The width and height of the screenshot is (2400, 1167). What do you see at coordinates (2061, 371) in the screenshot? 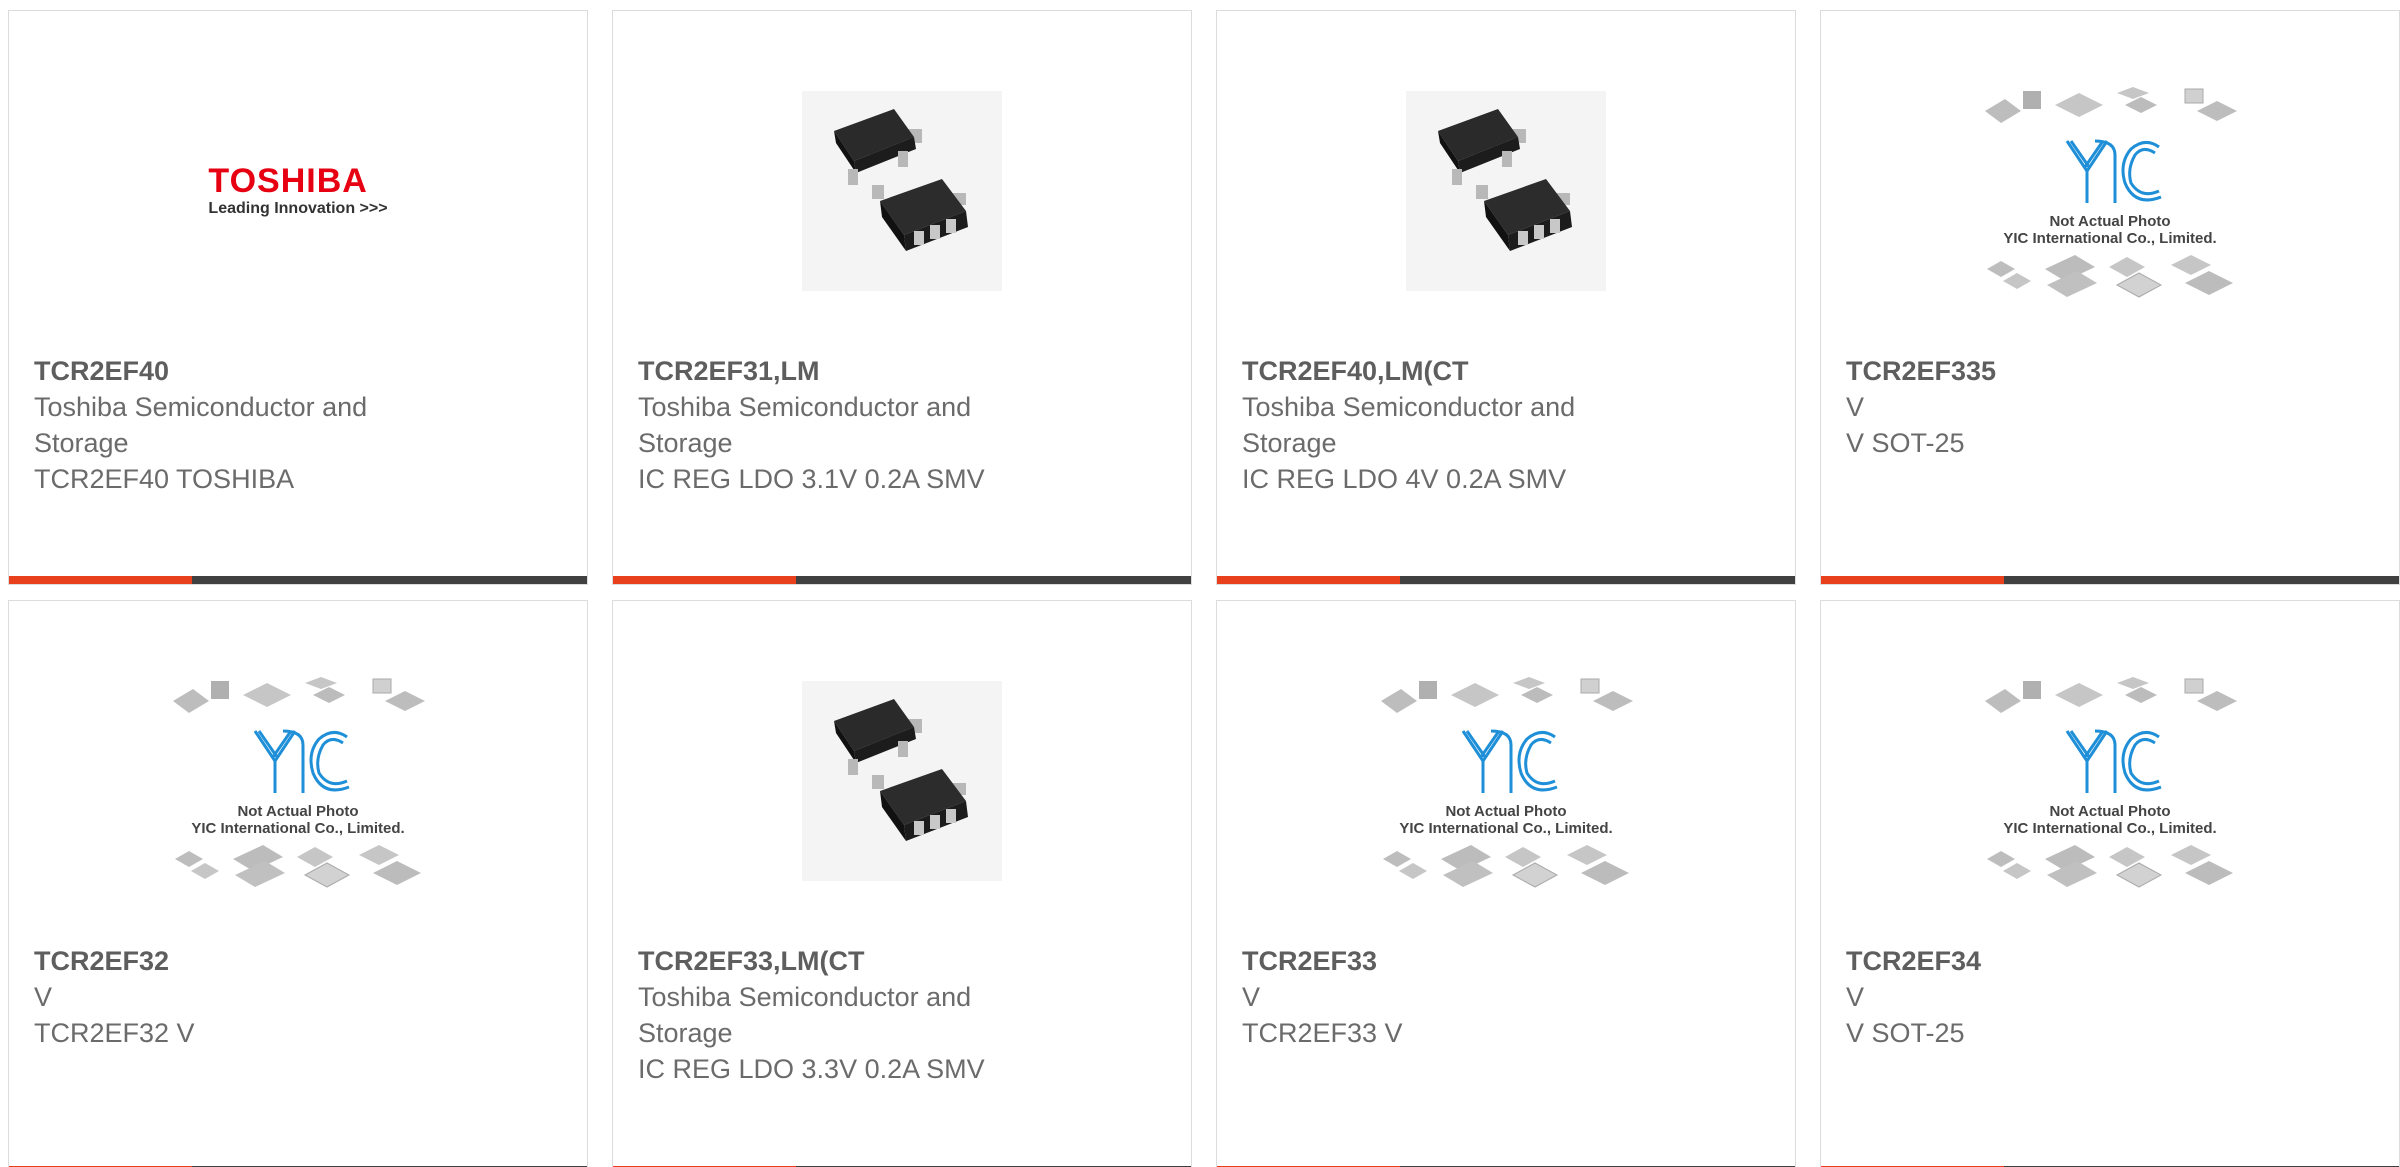
I see `part-number-link: TCR2EF335` at bounding box center [2061, 371].